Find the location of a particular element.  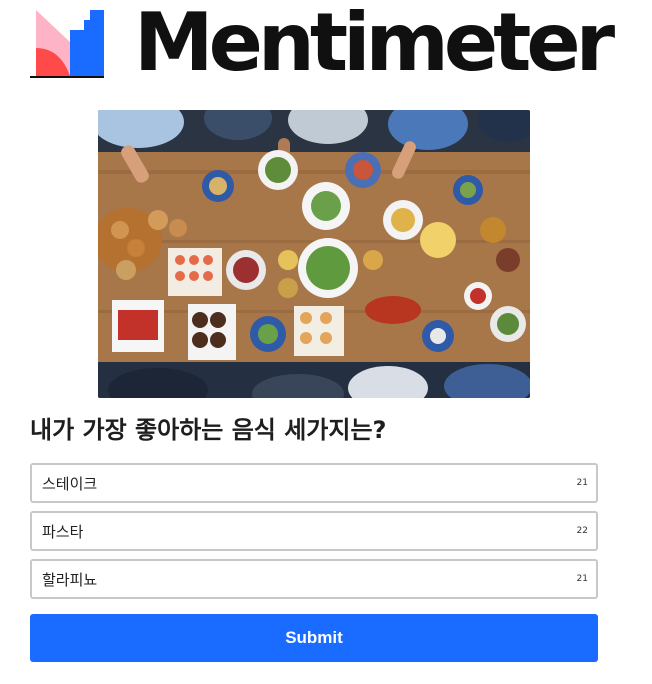

question-title: 내가 가장 좋아하는 음식 세가지는? is located at coordinates (208, 430).